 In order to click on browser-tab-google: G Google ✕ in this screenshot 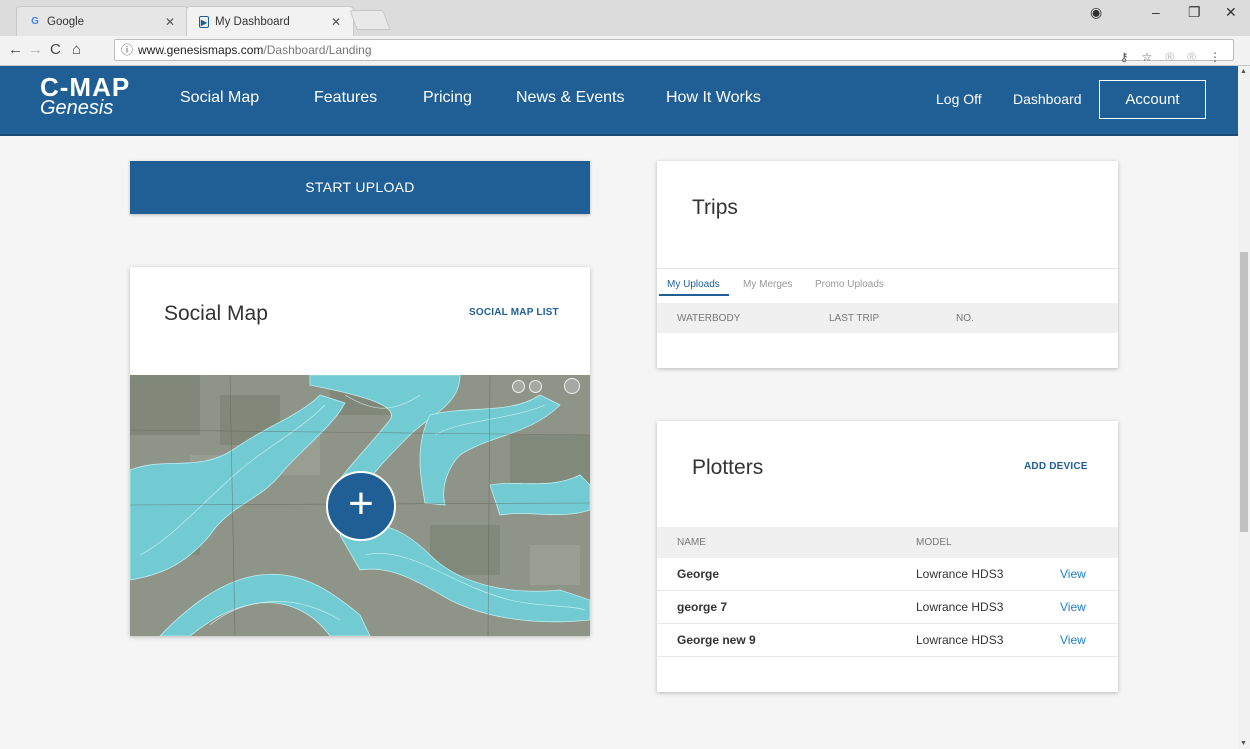, I will do `click(102, 21)`.